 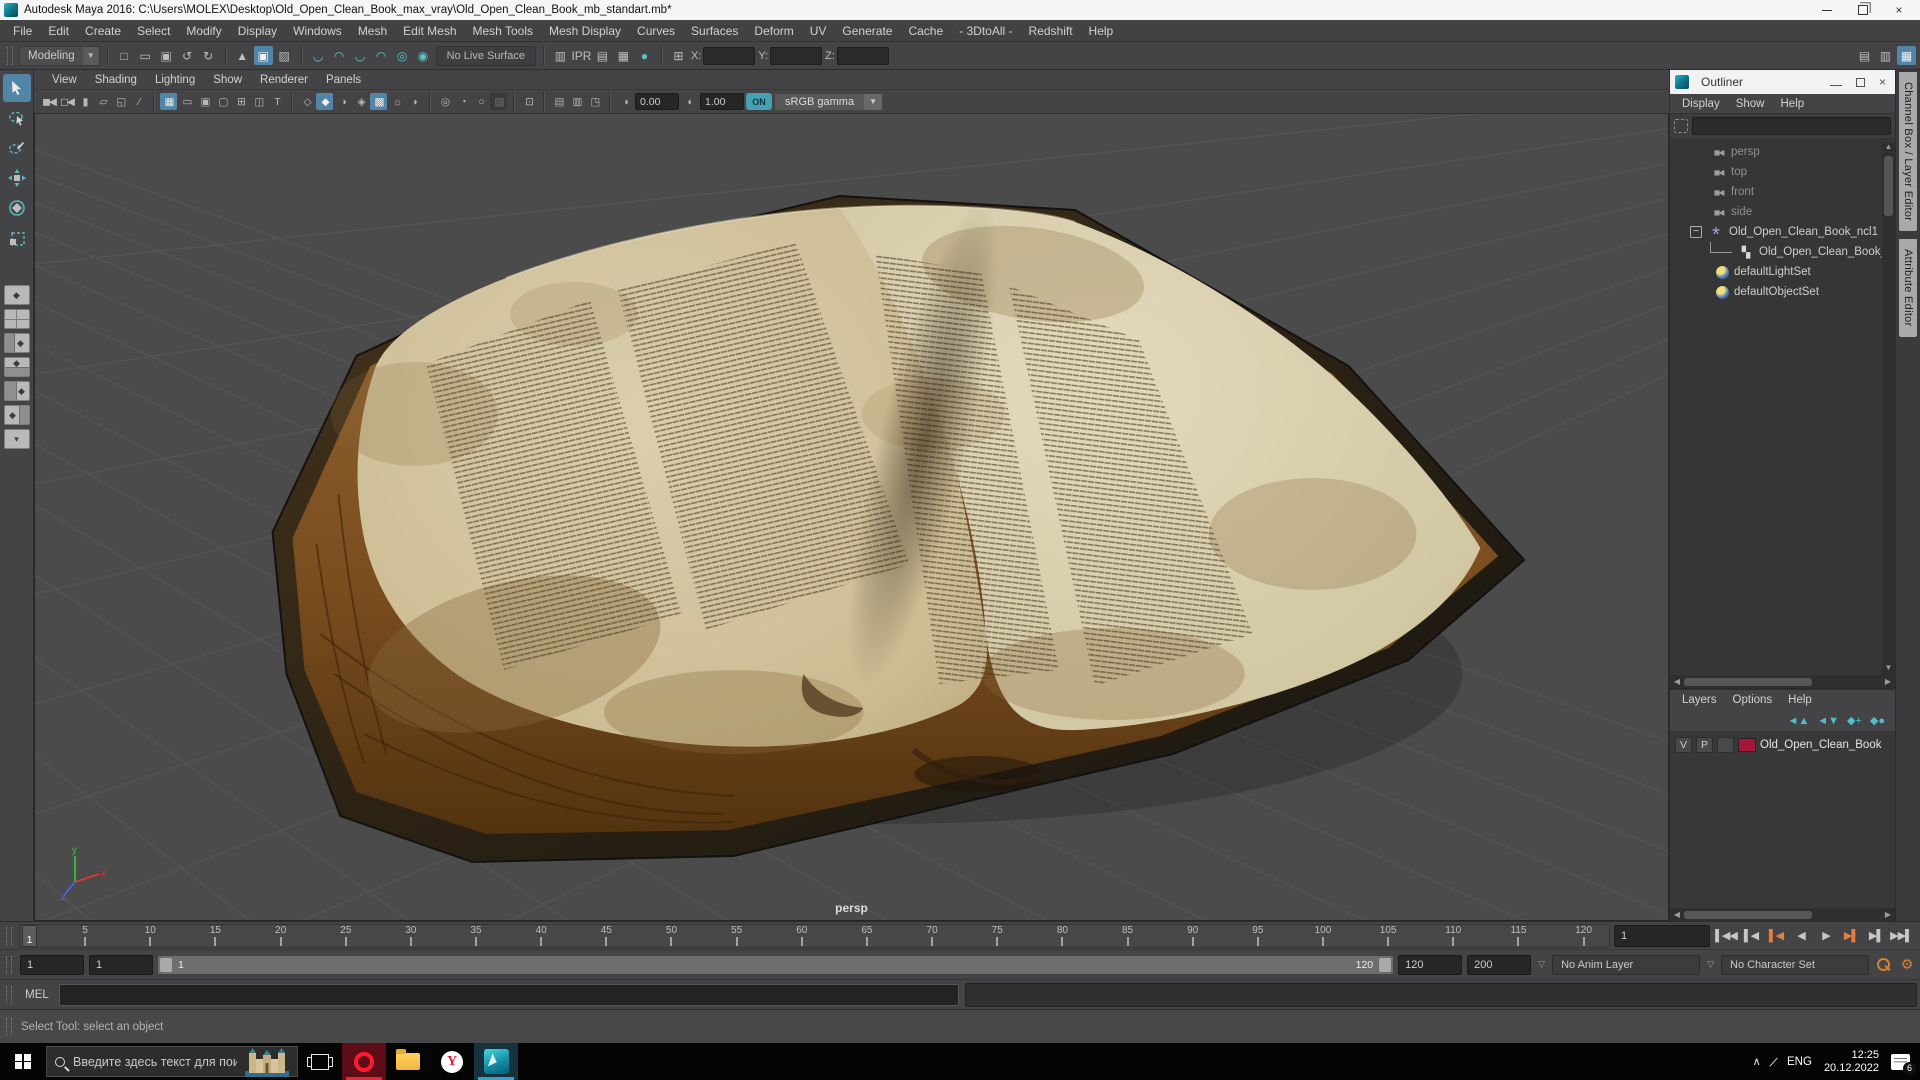 I want to click on bounding-box-icon: ◈, so click(x=360, y=101).